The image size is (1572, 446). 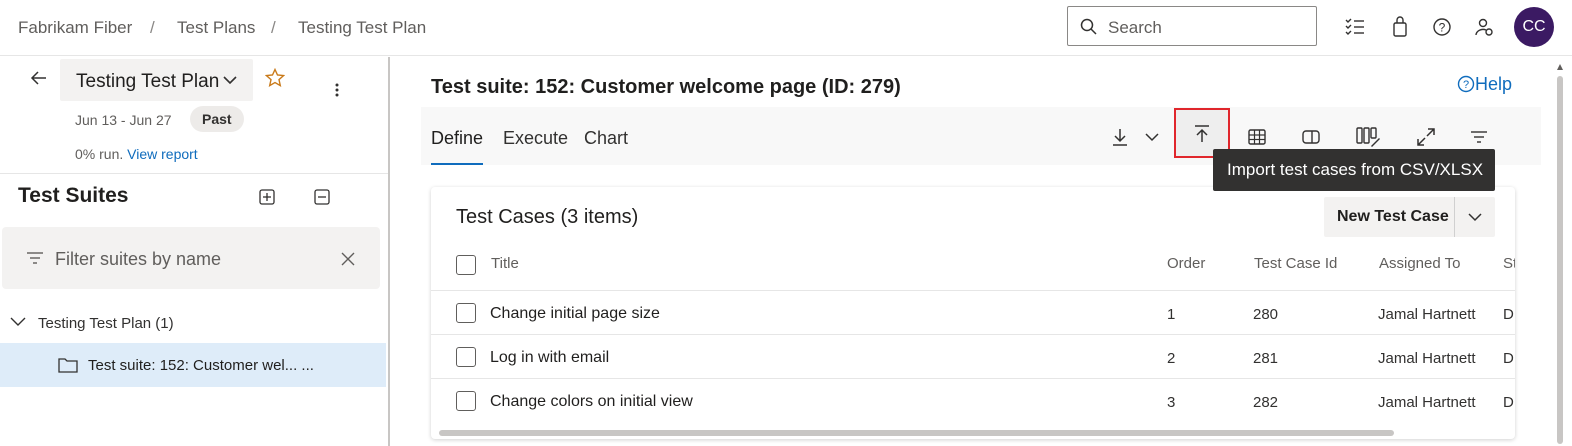 I want to click on plan-name: Testing Test Plan, so click(x=148, y=81).